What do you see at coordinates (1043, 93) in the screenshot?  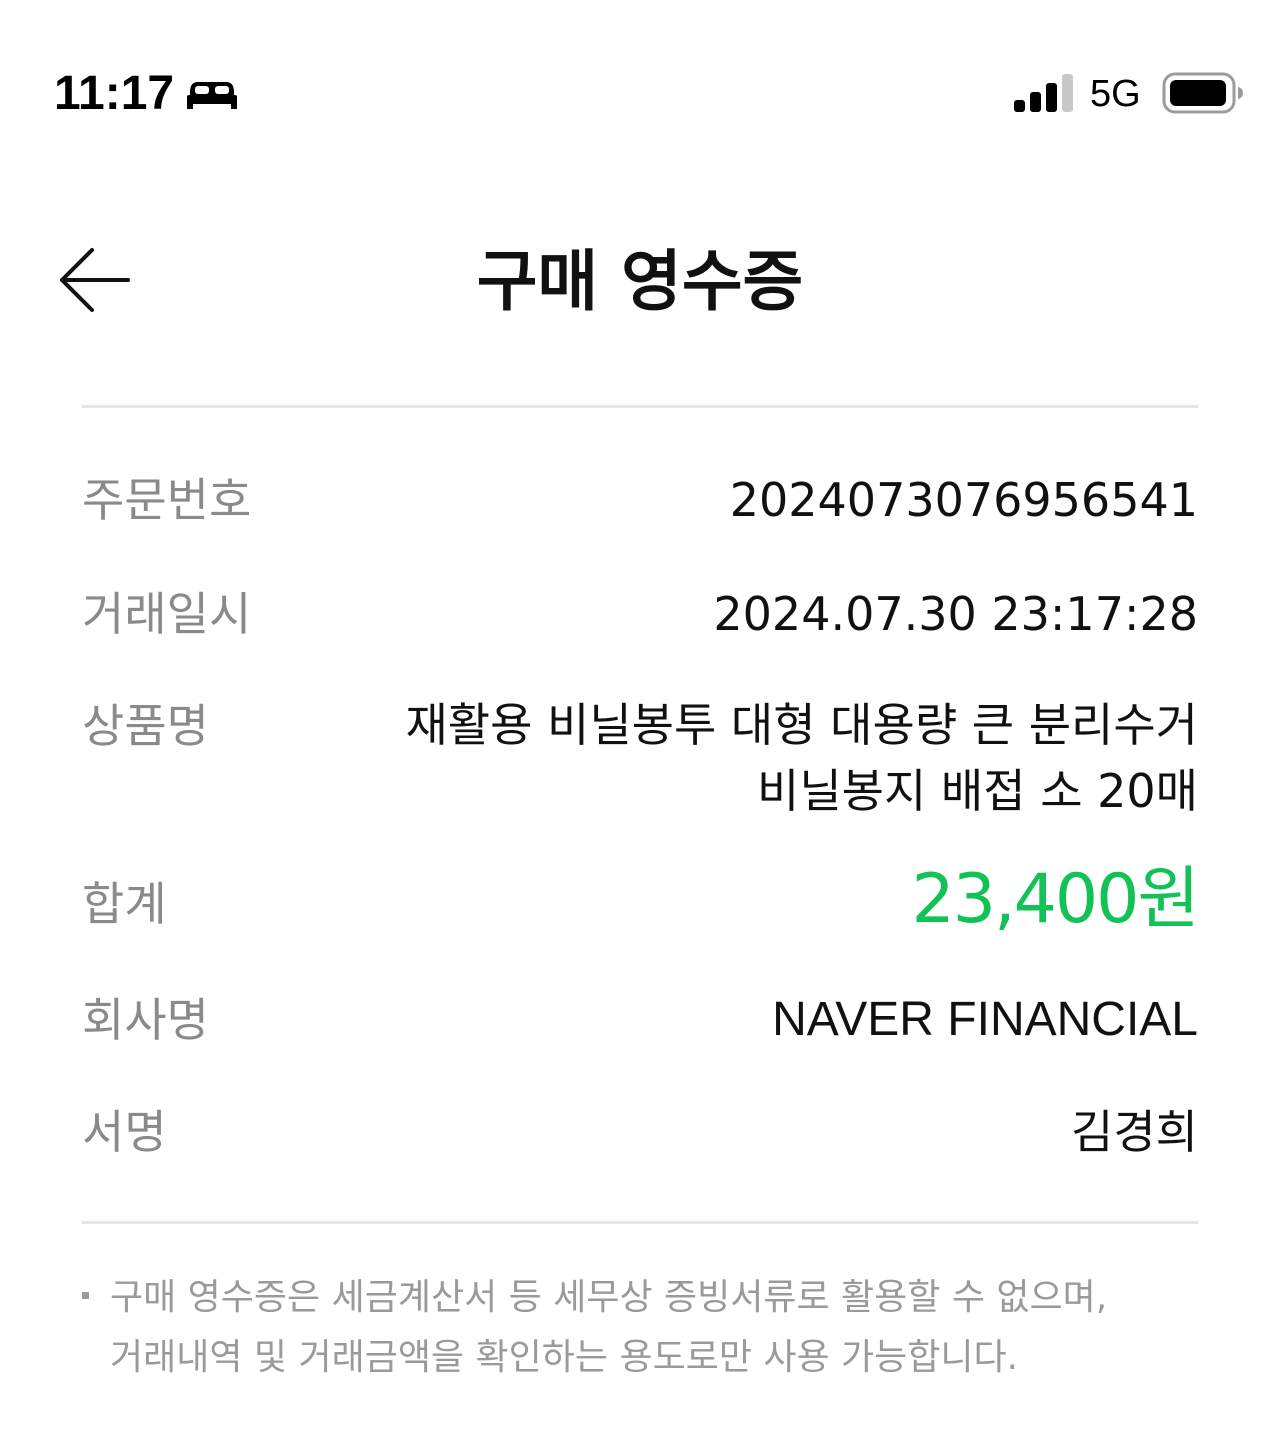 I see `cellular-signal-icon` at bounding box center [1043, 93].